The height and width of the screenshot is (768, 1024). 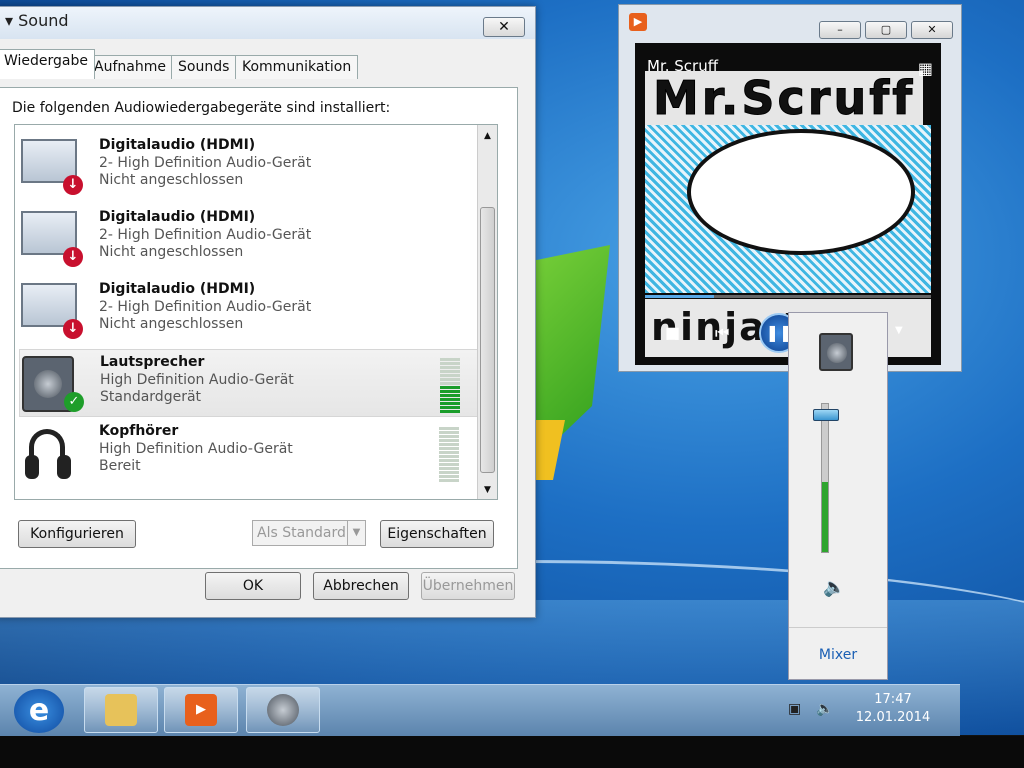 I want to click on restore-button: ▢, so click(x=886, y=30).